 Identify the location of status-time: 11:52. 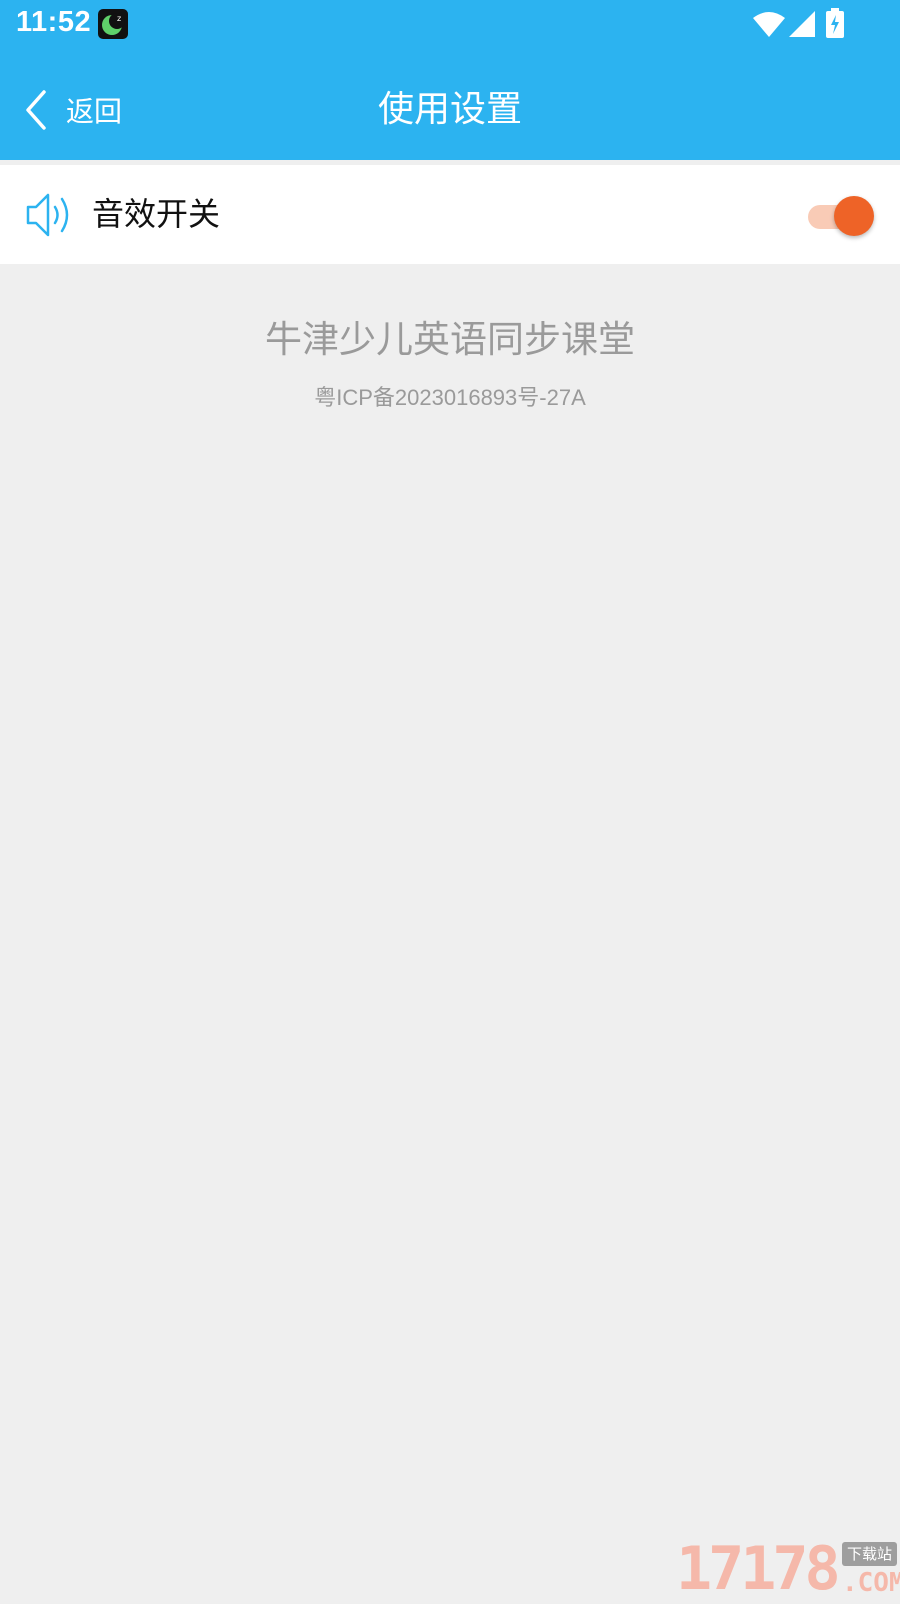
(54, 22).